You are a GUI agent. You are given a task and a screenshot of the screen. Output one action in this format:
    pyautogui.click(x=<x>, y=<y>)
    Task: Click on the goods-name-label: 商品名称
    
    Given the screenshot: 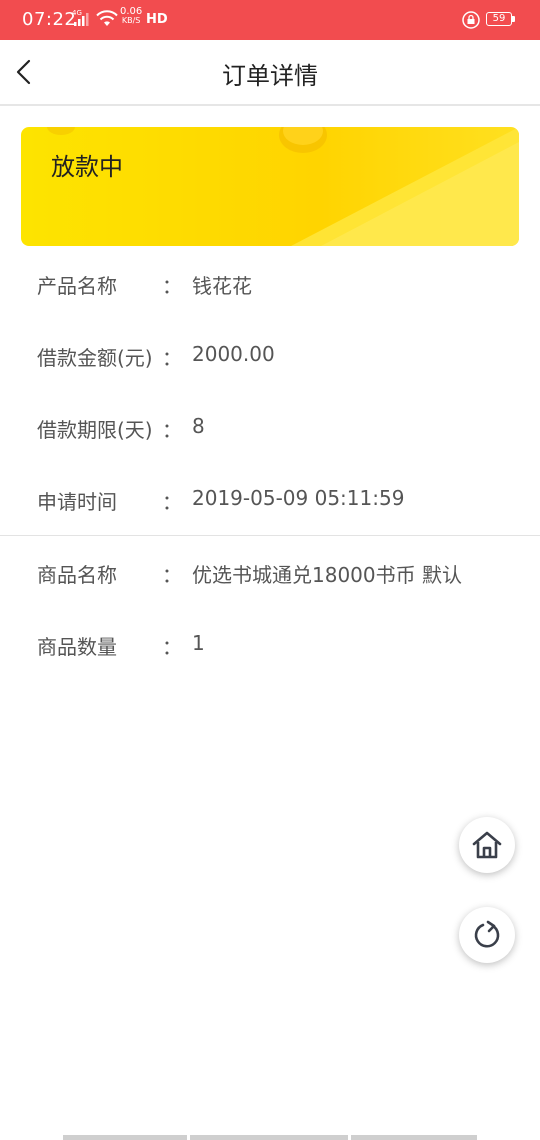 What is the action you would take?
    pyautogui.click(x=77, y=575)
    